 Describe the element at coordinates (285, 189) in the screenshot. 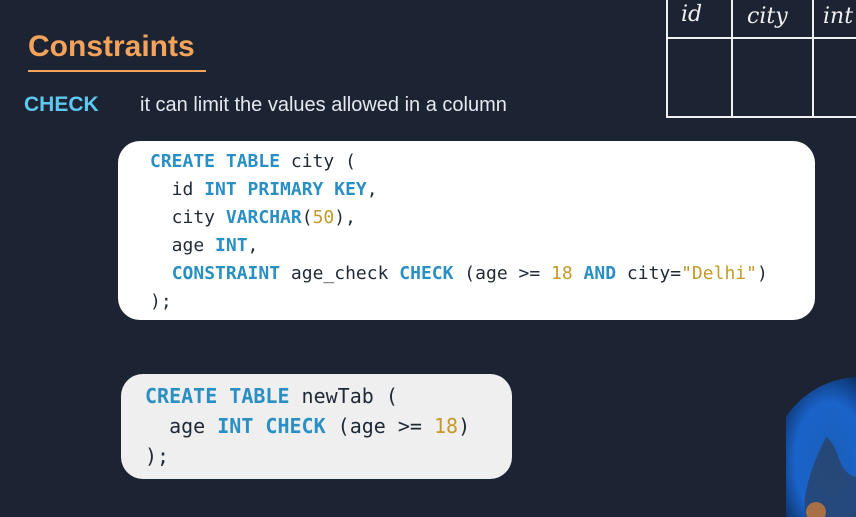

I see `code-token: INT PRIMARY KEY` at that location.